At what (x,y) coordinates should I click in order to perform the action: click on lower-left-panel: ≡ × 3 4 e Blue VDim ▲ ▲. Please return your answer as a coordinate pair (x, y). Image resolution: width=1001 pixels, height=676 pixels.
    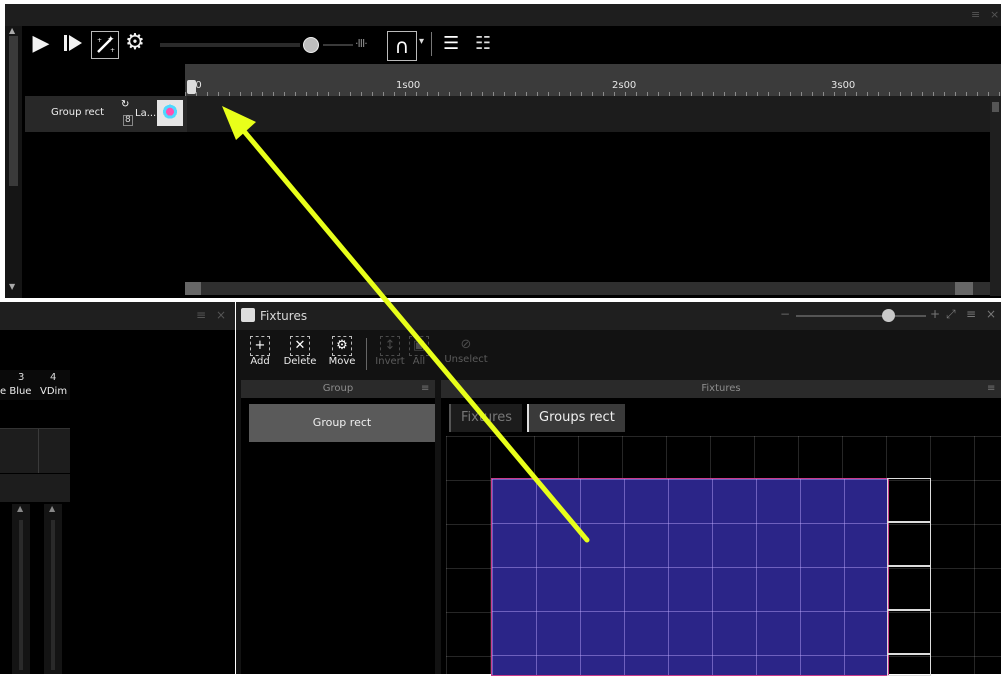
    Looking at the image, I should click on (117, 488).